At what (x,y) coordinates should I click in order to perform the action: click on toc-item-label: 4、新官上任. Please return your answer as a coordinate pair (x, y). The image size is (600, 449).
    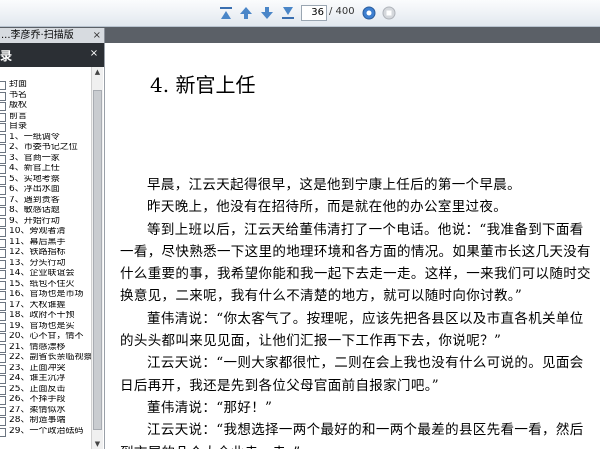
    Looking at the image, I should click on (34, 168).